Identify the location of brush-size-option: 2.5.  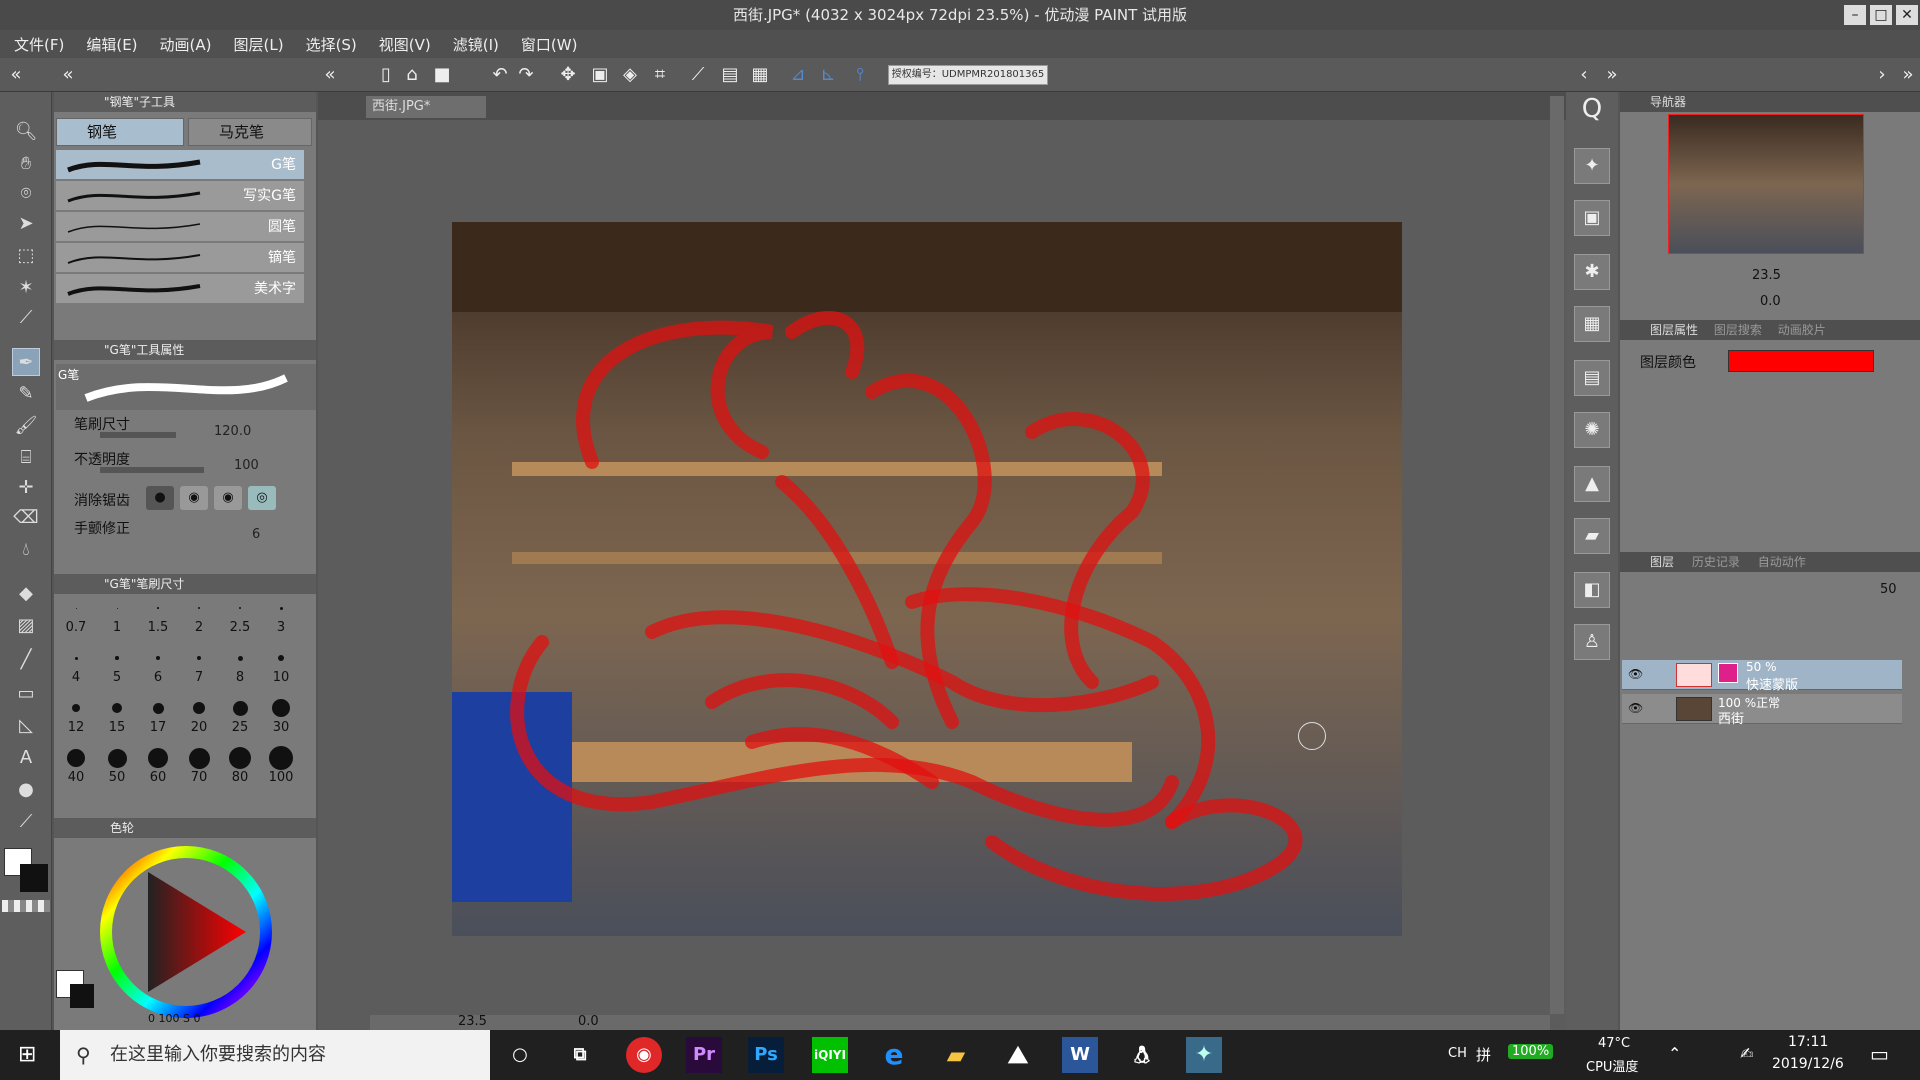
(240, 621).